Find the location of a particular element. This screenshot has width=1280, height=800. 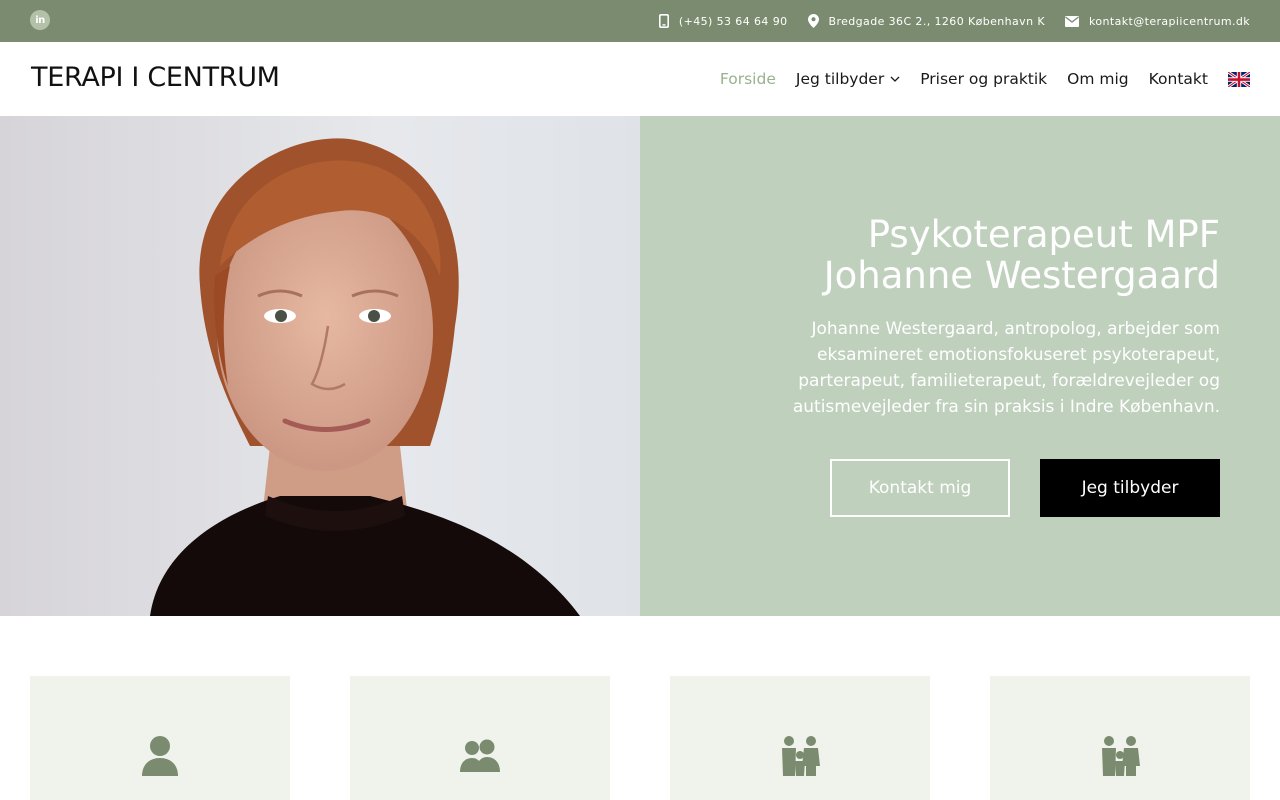

service-card-family-guidance is located at coordinates (1120, 738).